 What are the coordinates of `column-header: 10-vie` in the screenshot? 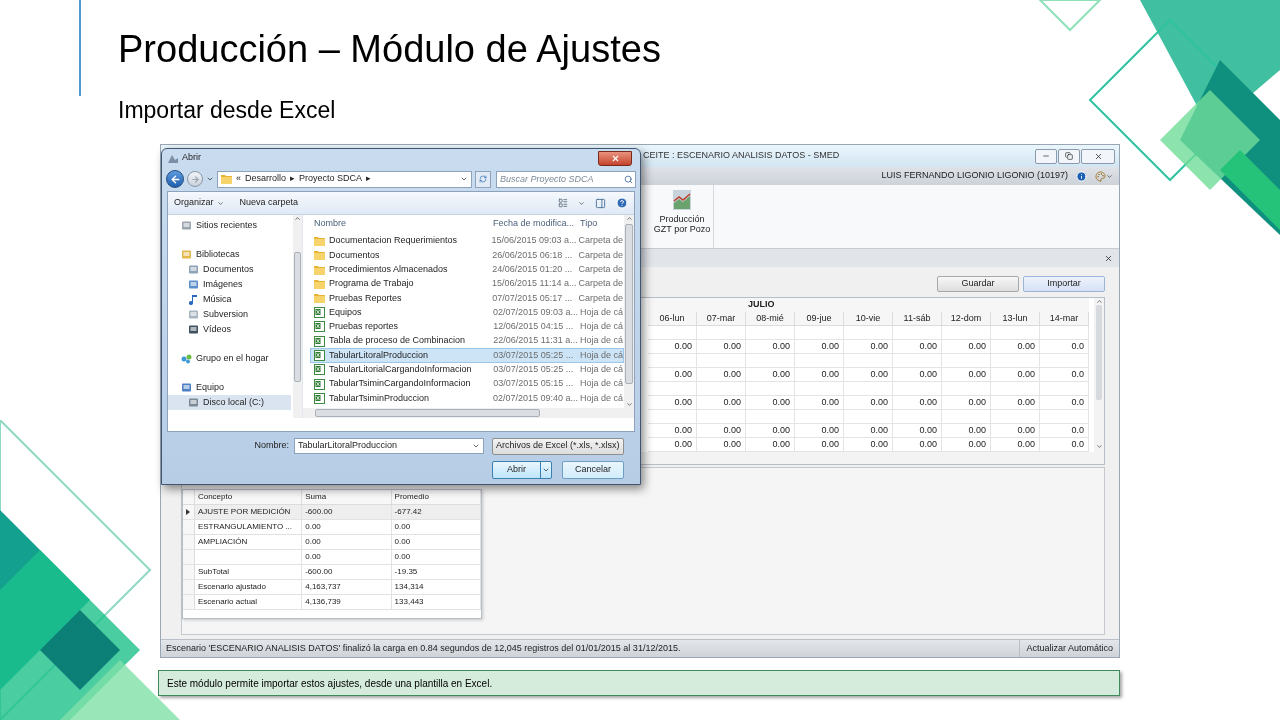 It's located at (868, 318).